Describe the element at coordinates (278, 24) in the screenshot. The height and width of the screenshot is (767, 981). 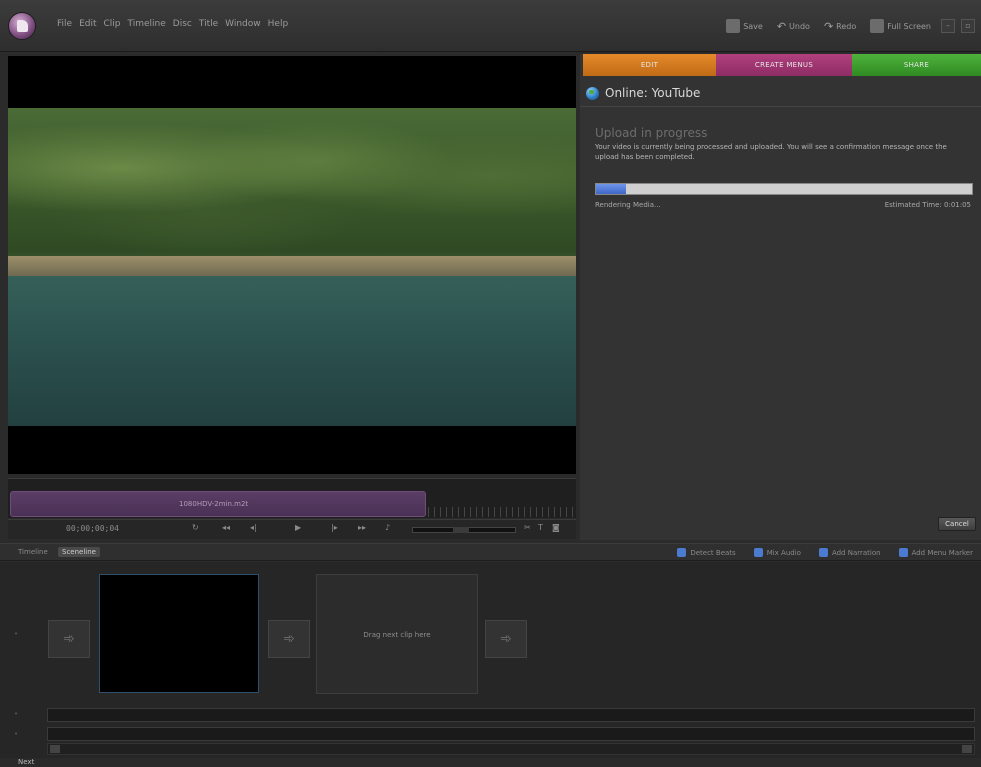
I see `menu-help: Help` at that location.